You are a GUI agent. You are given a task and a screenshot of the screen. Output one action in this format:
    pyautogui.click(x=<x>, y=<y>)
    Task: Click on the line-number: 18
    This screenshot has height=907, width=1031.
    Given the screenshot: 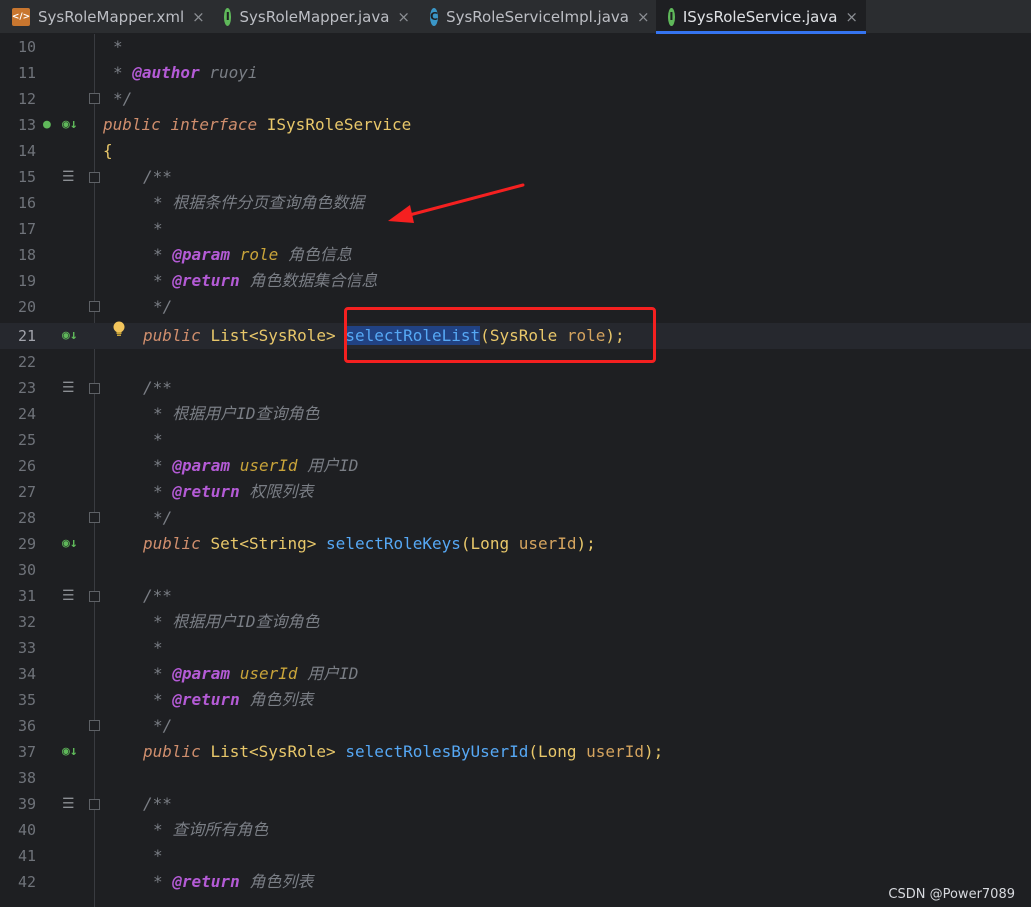 What is the action you would take?
    pyautogui.click(x=26, y=255)
    